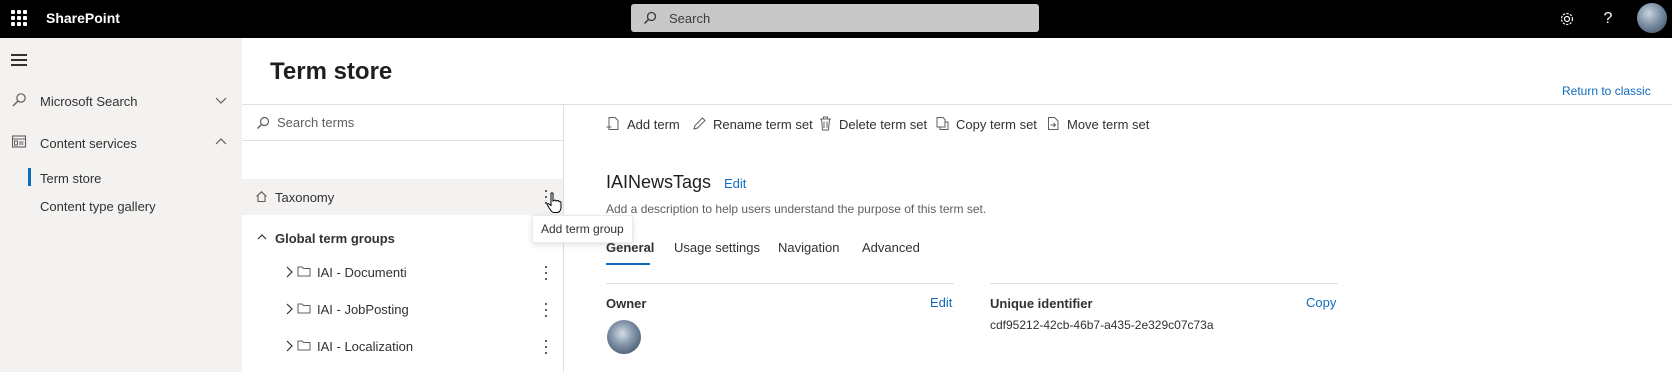  I want to click on group-header-label: Global term groups, so click(335, 238).